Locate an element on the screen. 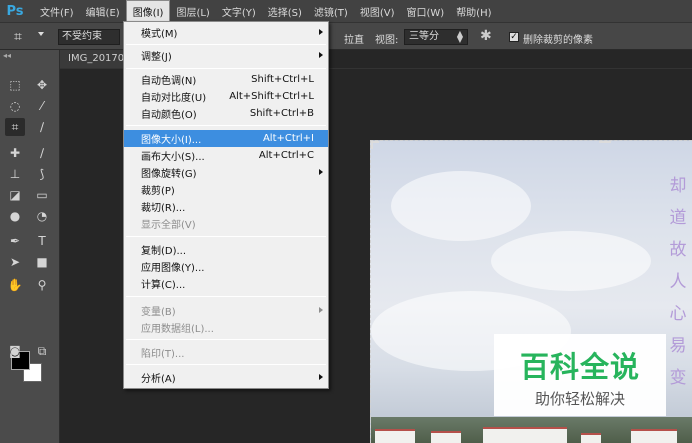 The width and height of the screenshot is (692, 443). menu-item-shortcut: Alt+Ctrl+I is located at coordinates (288, 138).